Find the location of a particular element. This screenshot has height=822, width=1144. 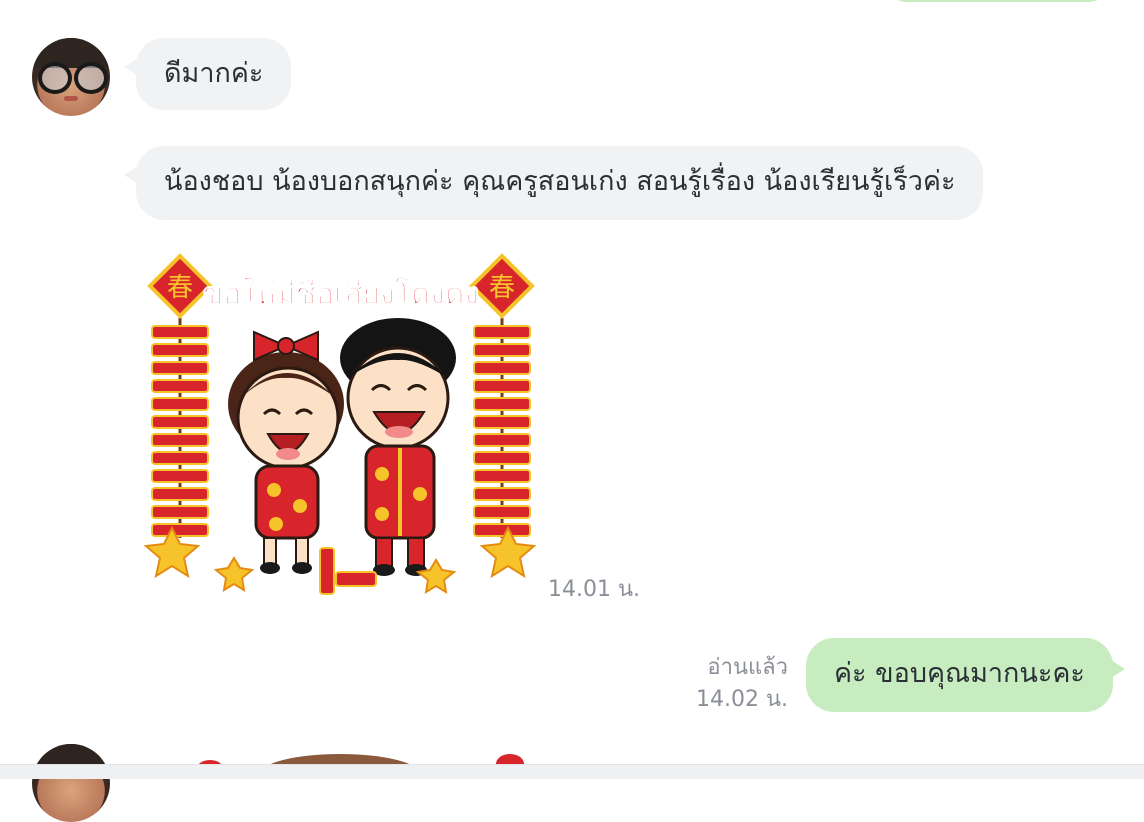

avatar-mouth is located at coordinates (71, 98).